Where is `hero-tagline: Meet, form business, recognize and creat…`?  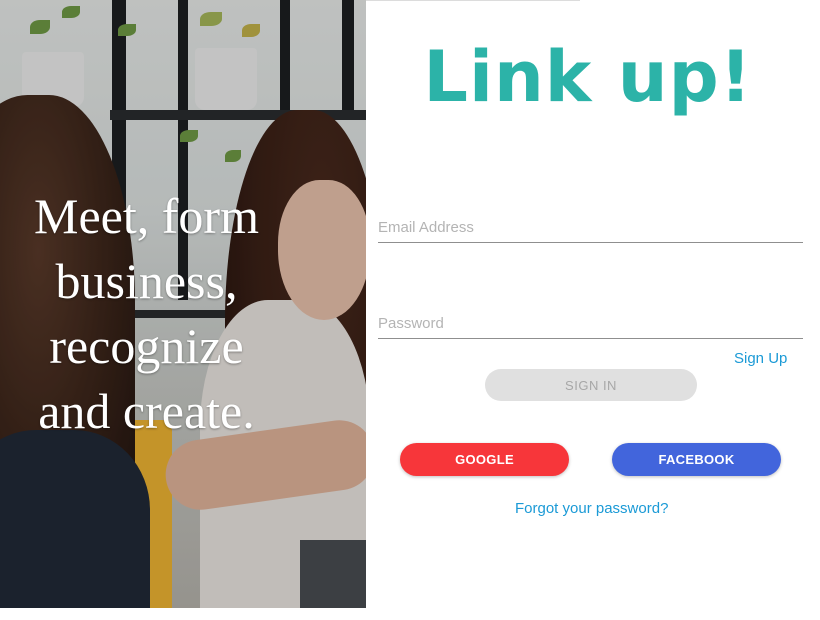 hero-tagline: Meet, form business, recognize and creat… is located at coordinates (146, 314).